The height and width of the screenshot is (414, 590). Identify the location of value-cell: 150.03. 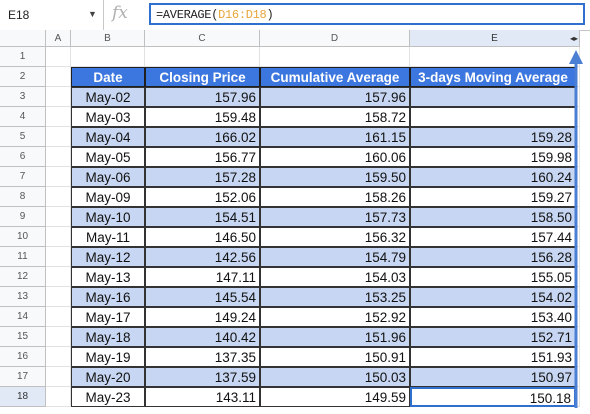
(335, 377).